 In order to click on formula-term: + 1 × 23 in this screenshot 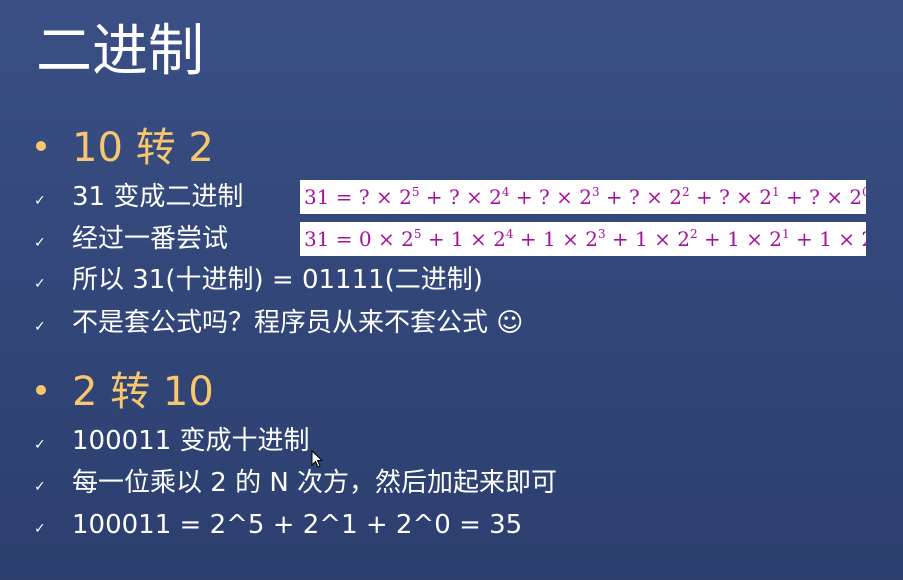, I will do `click(559, 239)`.